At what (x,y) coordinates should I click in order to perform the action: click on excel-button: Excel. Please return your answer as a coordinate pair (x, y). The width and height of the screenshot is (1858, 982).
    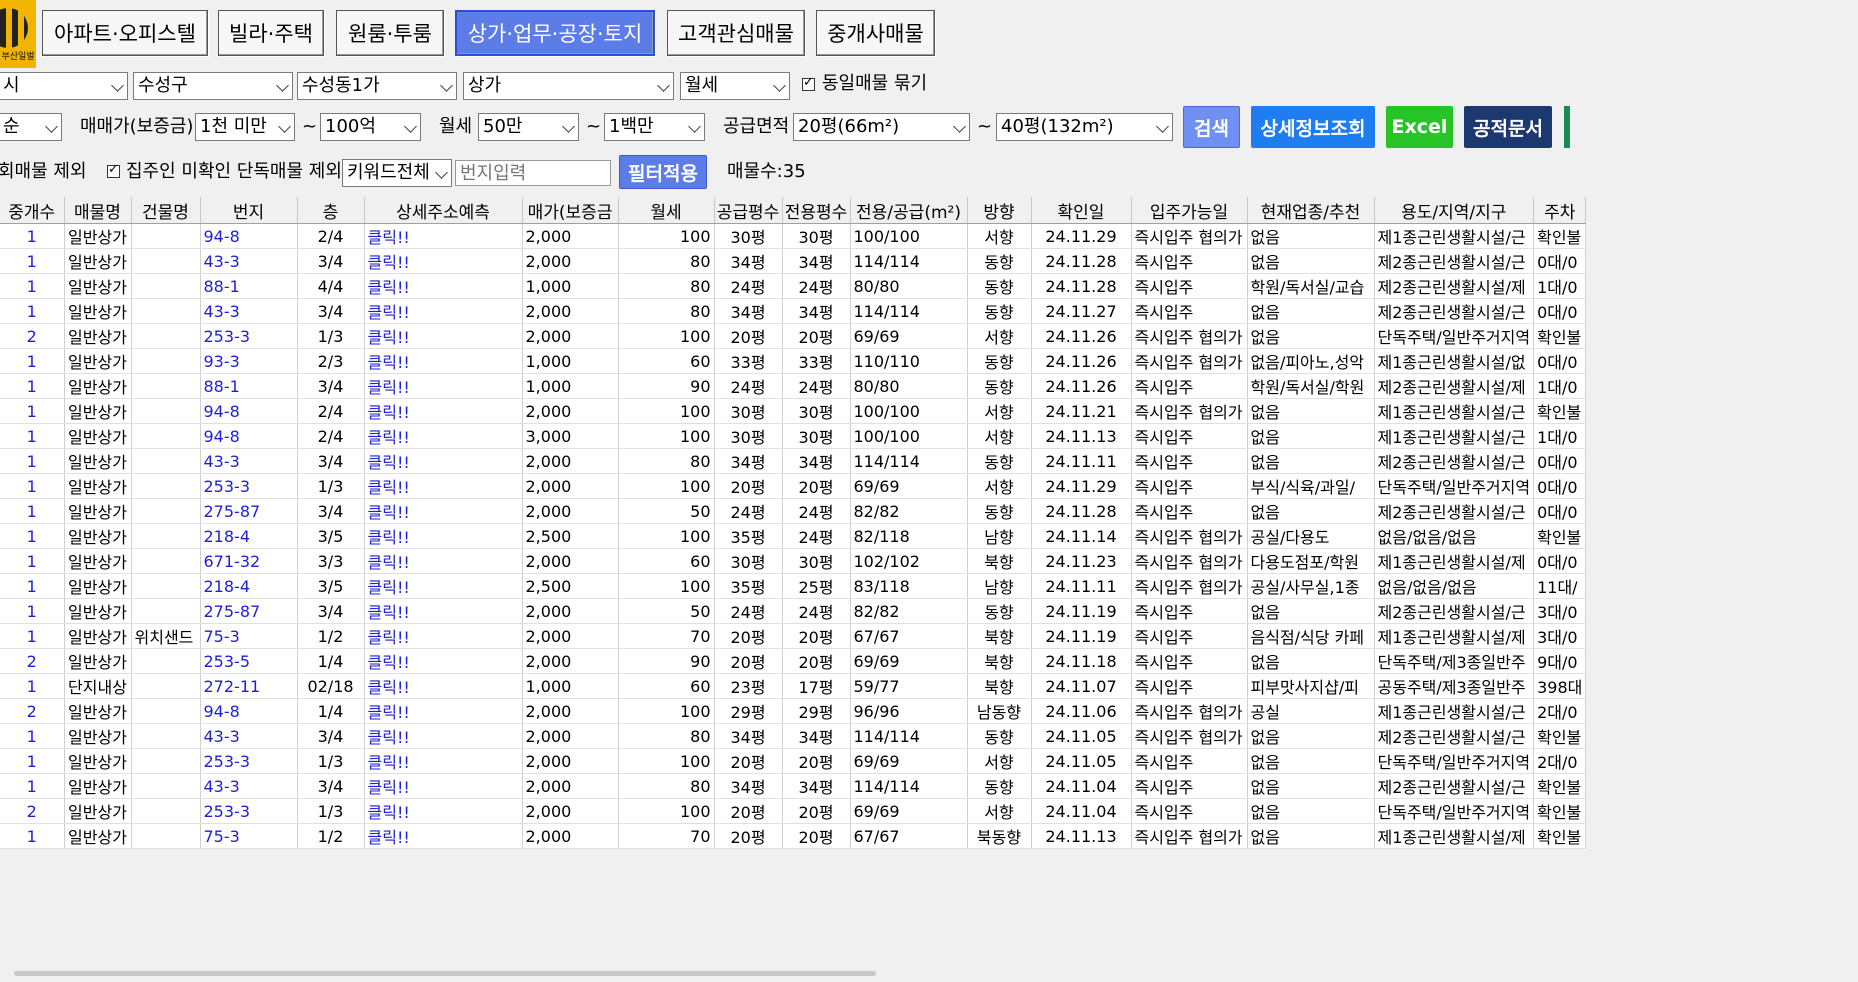
    Looking at the image, I should click on (1419, 127).